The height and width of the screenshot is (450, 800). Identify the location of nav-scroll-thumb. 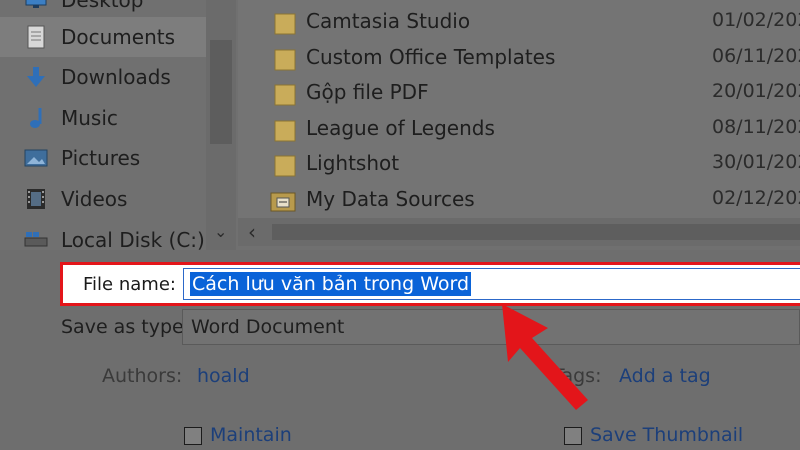
(221, 92).